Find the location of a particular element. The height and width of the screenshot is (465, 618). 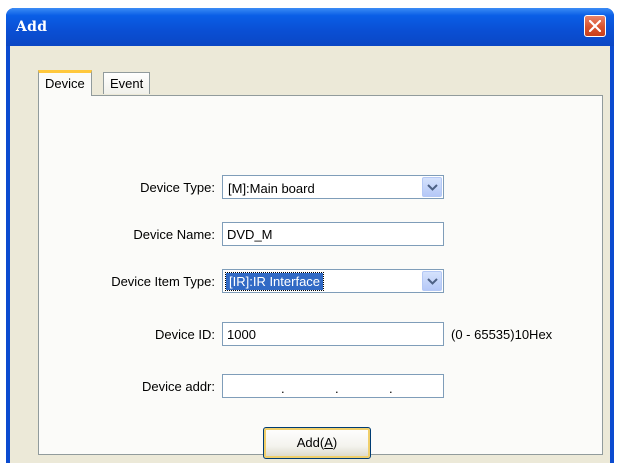

tab-device: Device is located at coordinates (65, 83).